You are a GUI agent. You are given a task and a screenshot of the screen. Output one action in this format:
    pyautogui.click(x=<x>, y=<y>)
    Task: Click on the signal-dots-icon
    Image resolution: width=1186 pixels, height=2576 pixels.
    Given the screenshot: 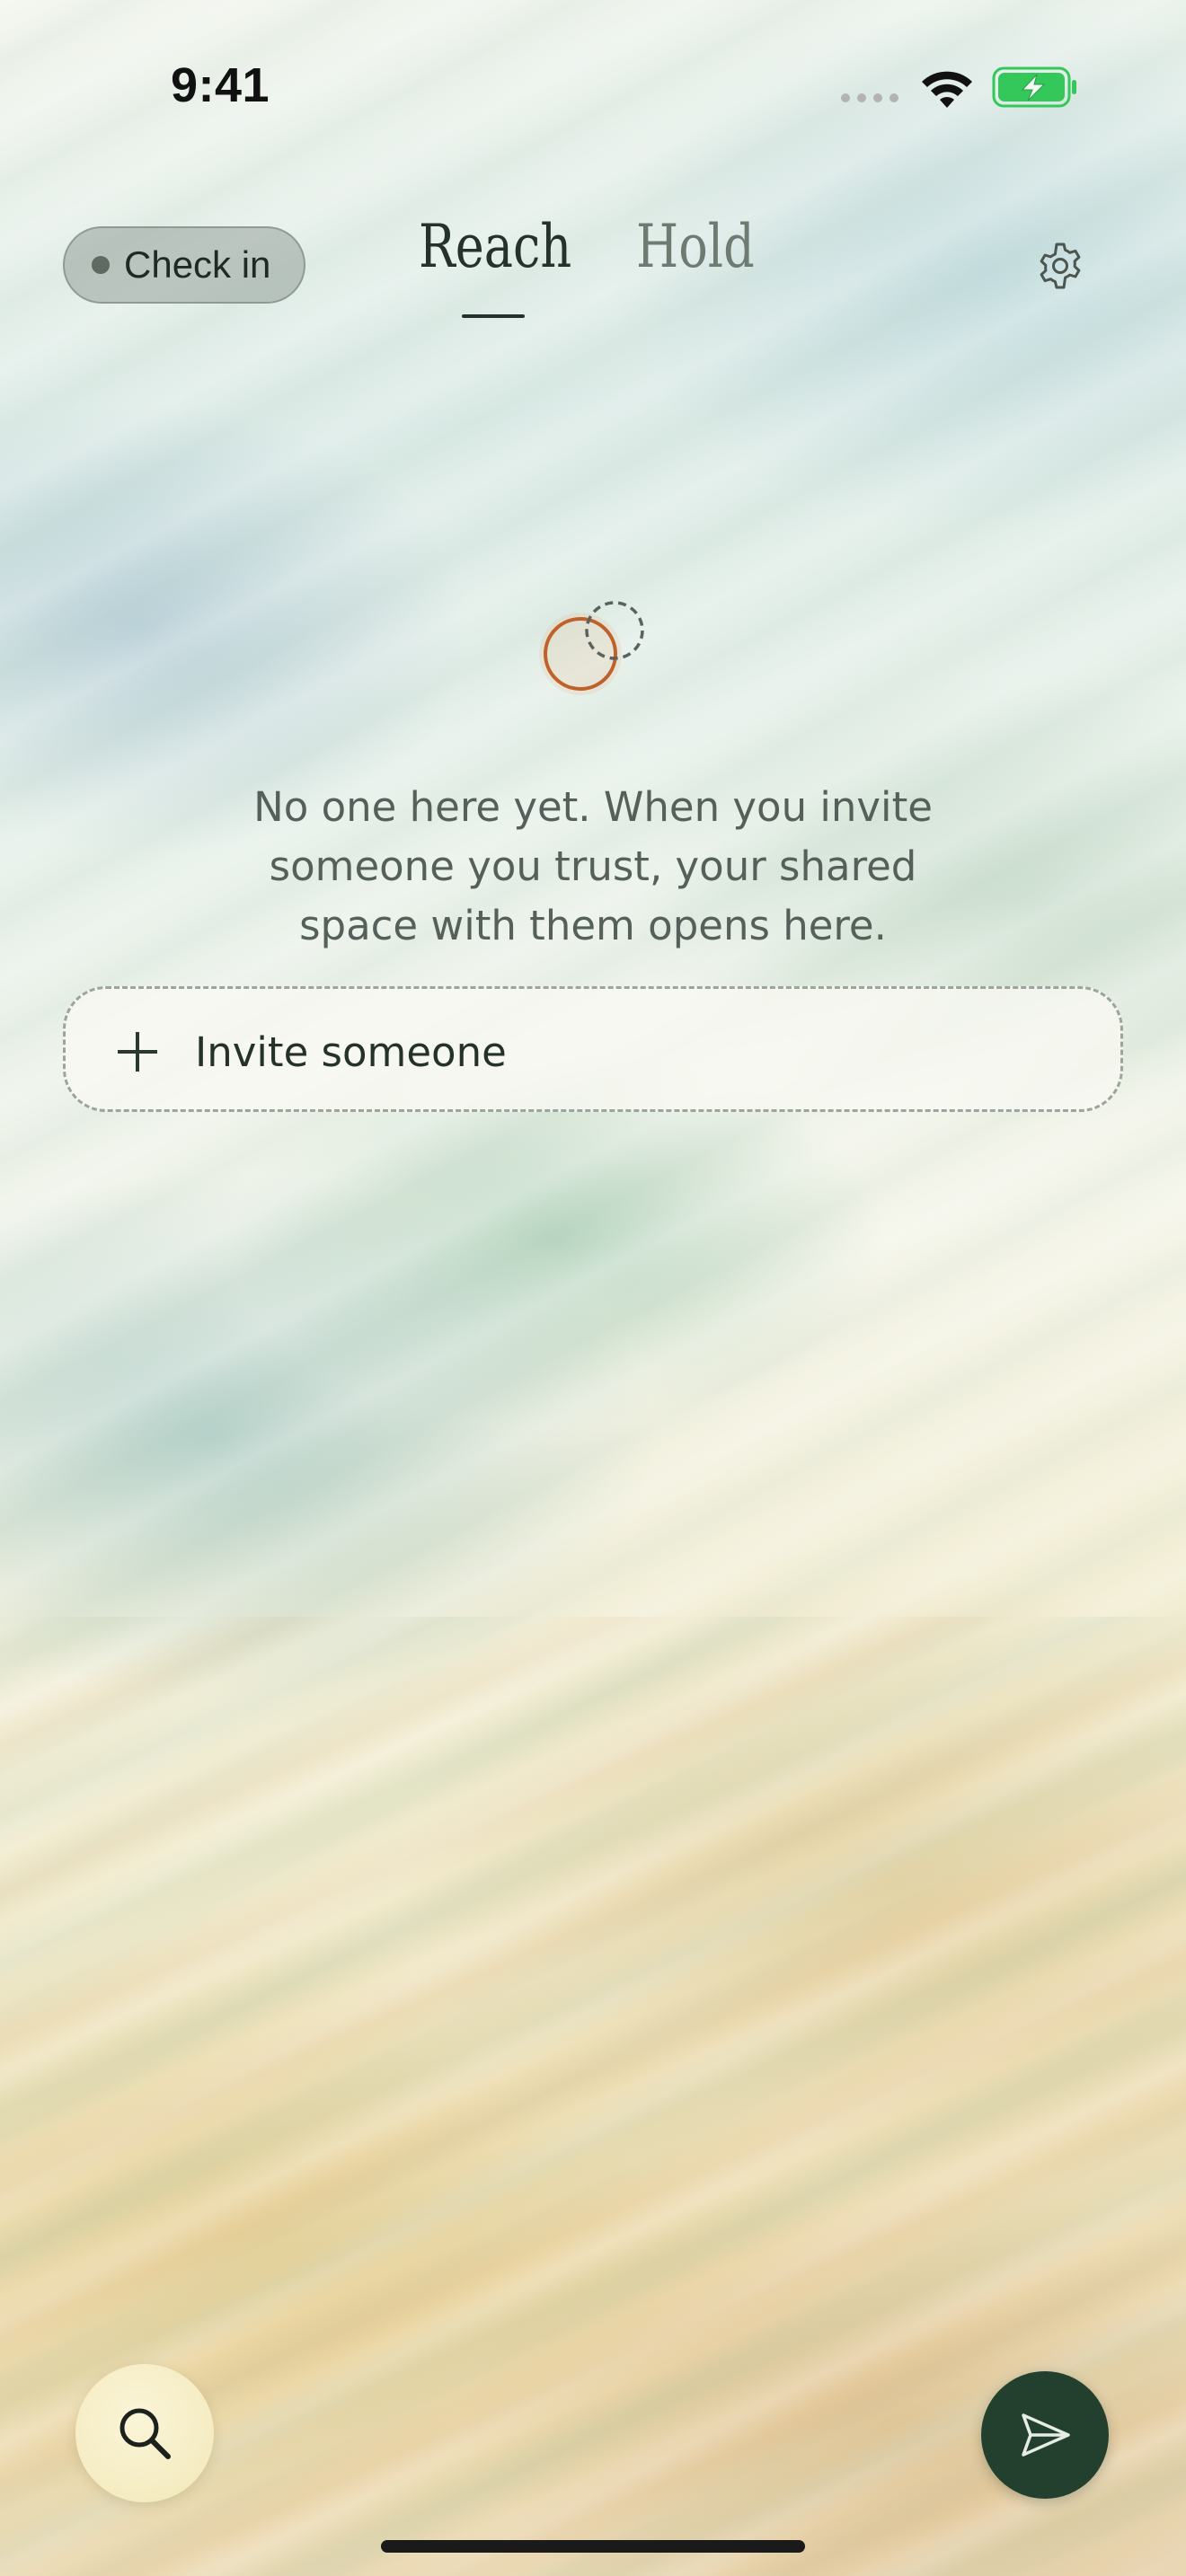 What is the action you would take?
    pyautogui.click(x=869, y=97)
    